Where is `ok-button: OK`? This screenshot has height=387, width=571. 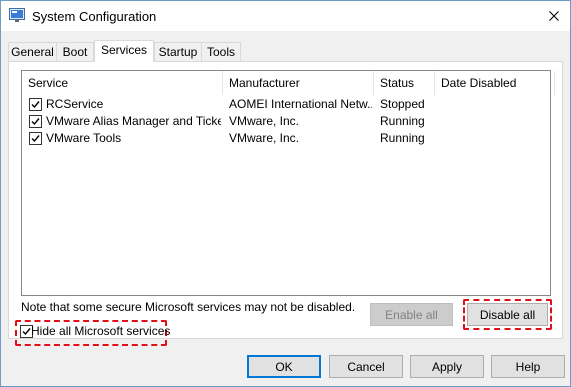
ok-button: OK is located at coordinates (284, 366).